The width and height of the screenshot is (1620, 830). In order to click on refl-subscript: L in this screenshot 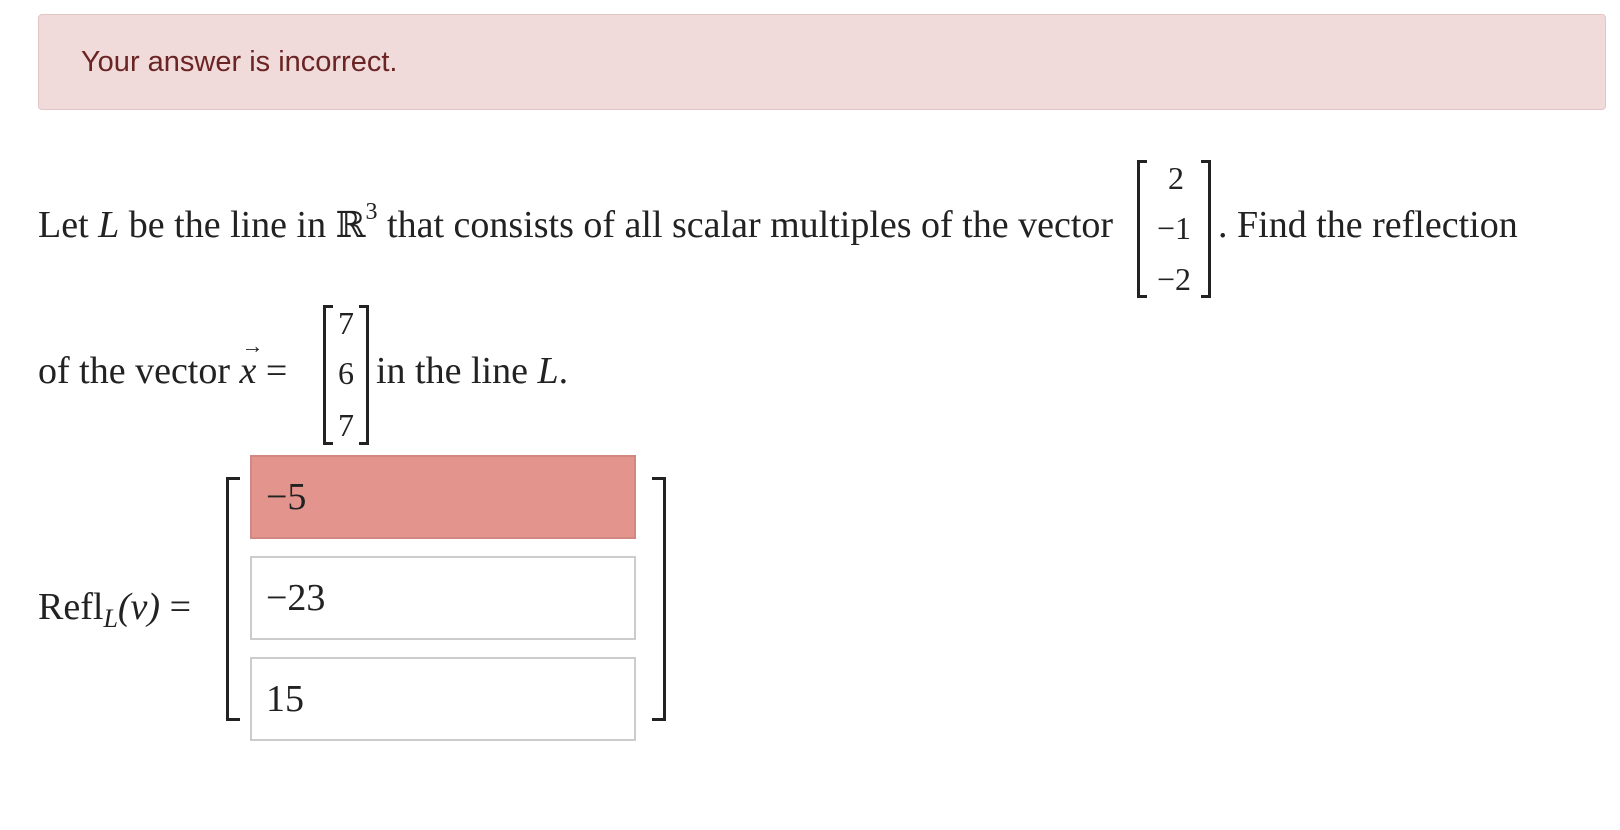, I will do `click(110, 618)`.